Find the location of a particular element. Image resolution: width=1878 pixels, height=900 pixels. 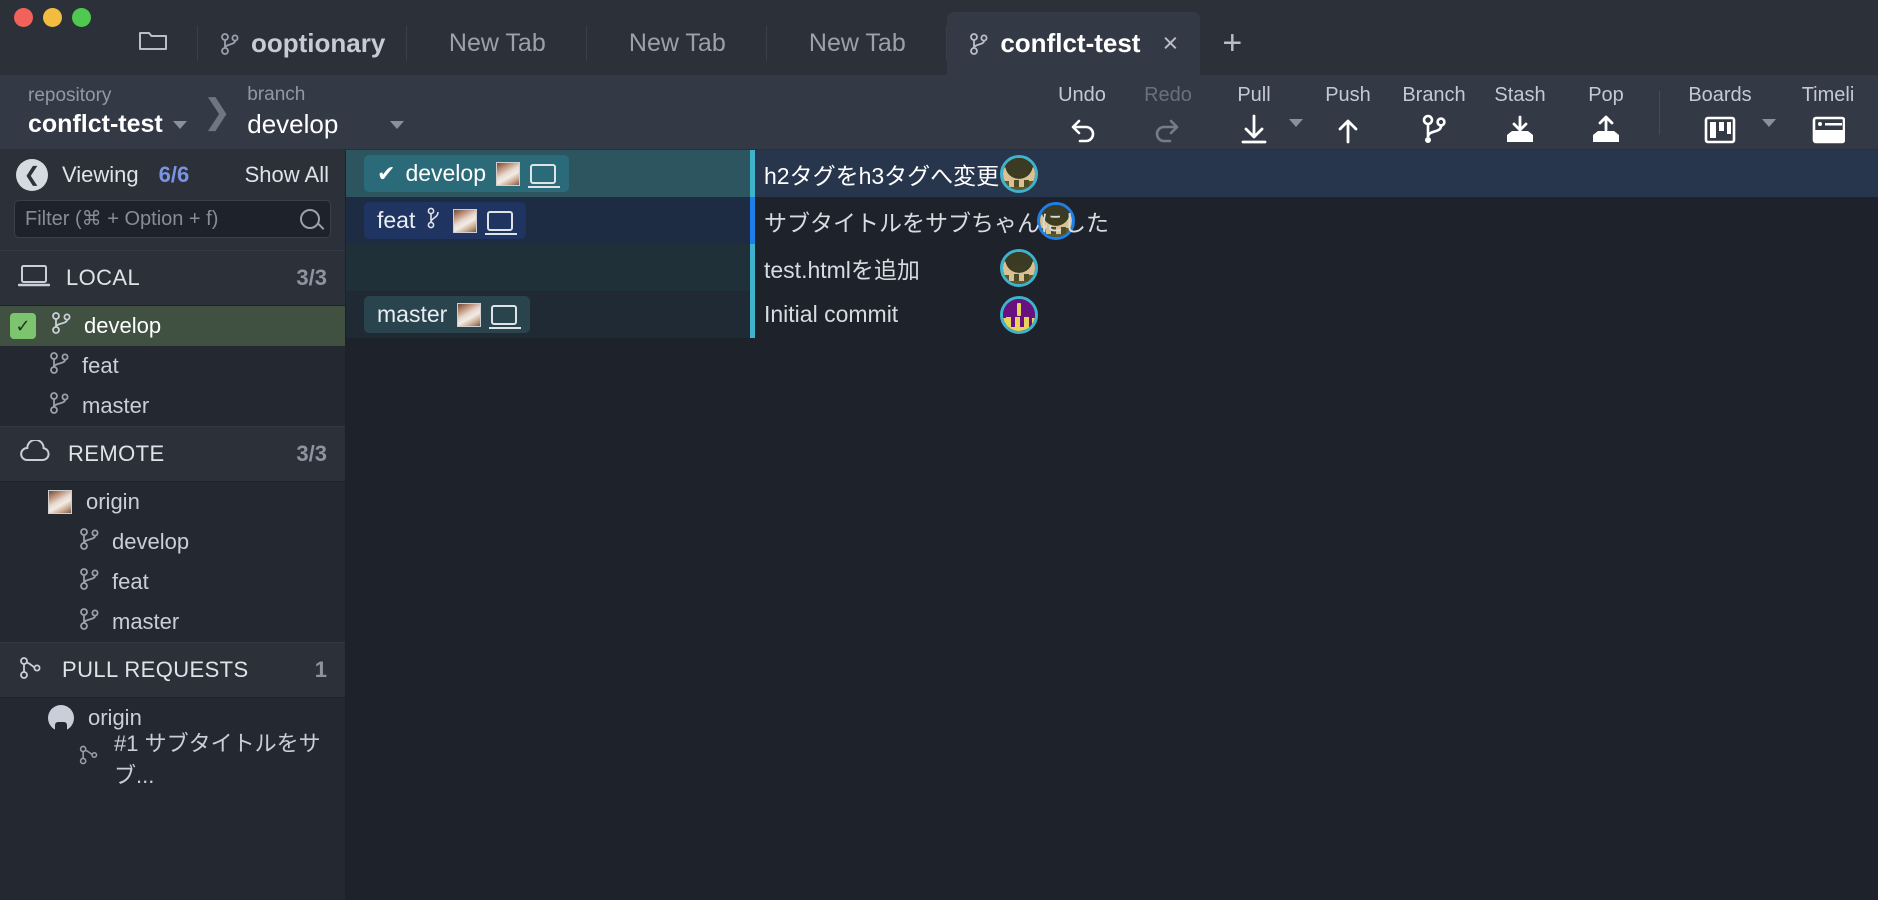

undo-button: Undo is located at coordinates (1082, 112).